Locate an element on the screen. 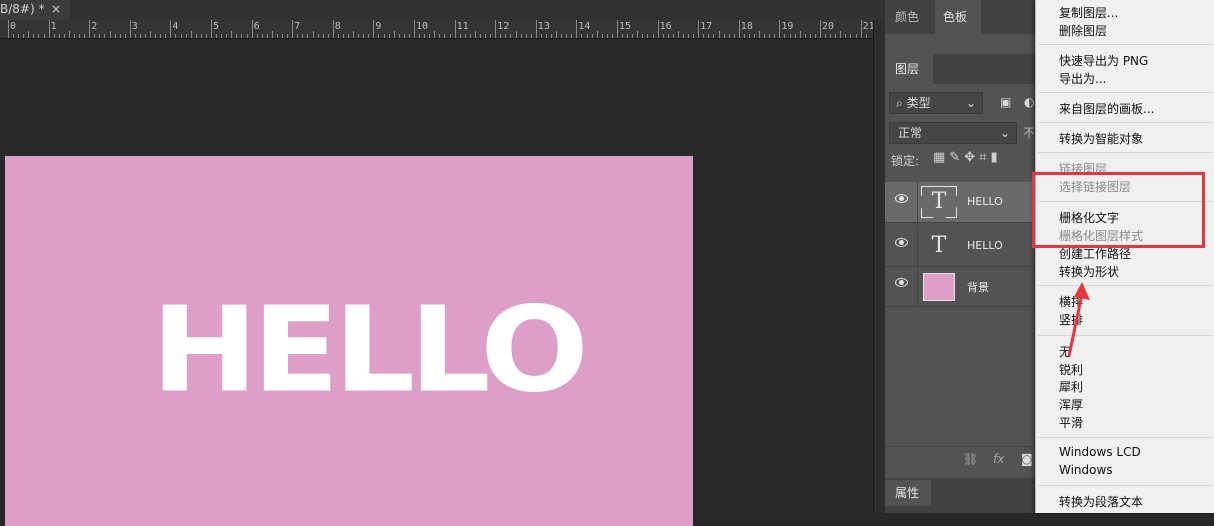  tab-properties: 属性 is located at coordinates (908, 493).